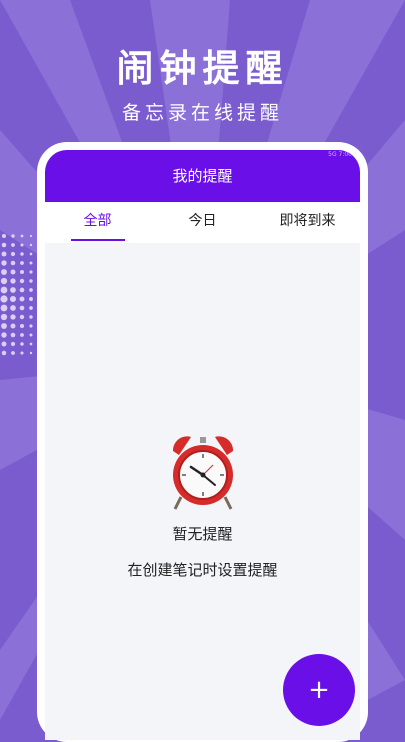 The image size is (405, 742). I want to click on tab-today: 今日, so click(202, 222).